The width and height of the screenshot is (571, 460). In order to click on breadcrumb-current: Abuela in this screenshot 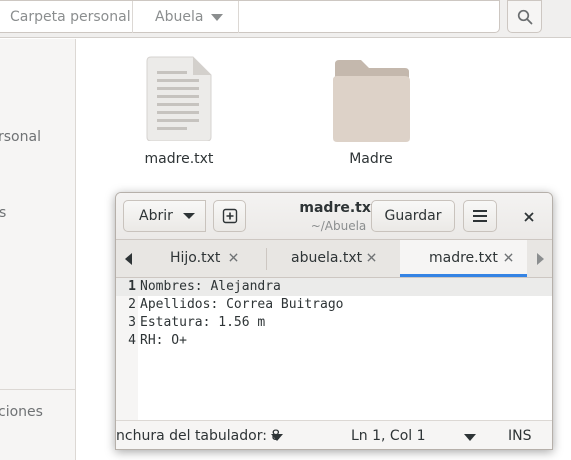, I will do `click(179, 17)`.